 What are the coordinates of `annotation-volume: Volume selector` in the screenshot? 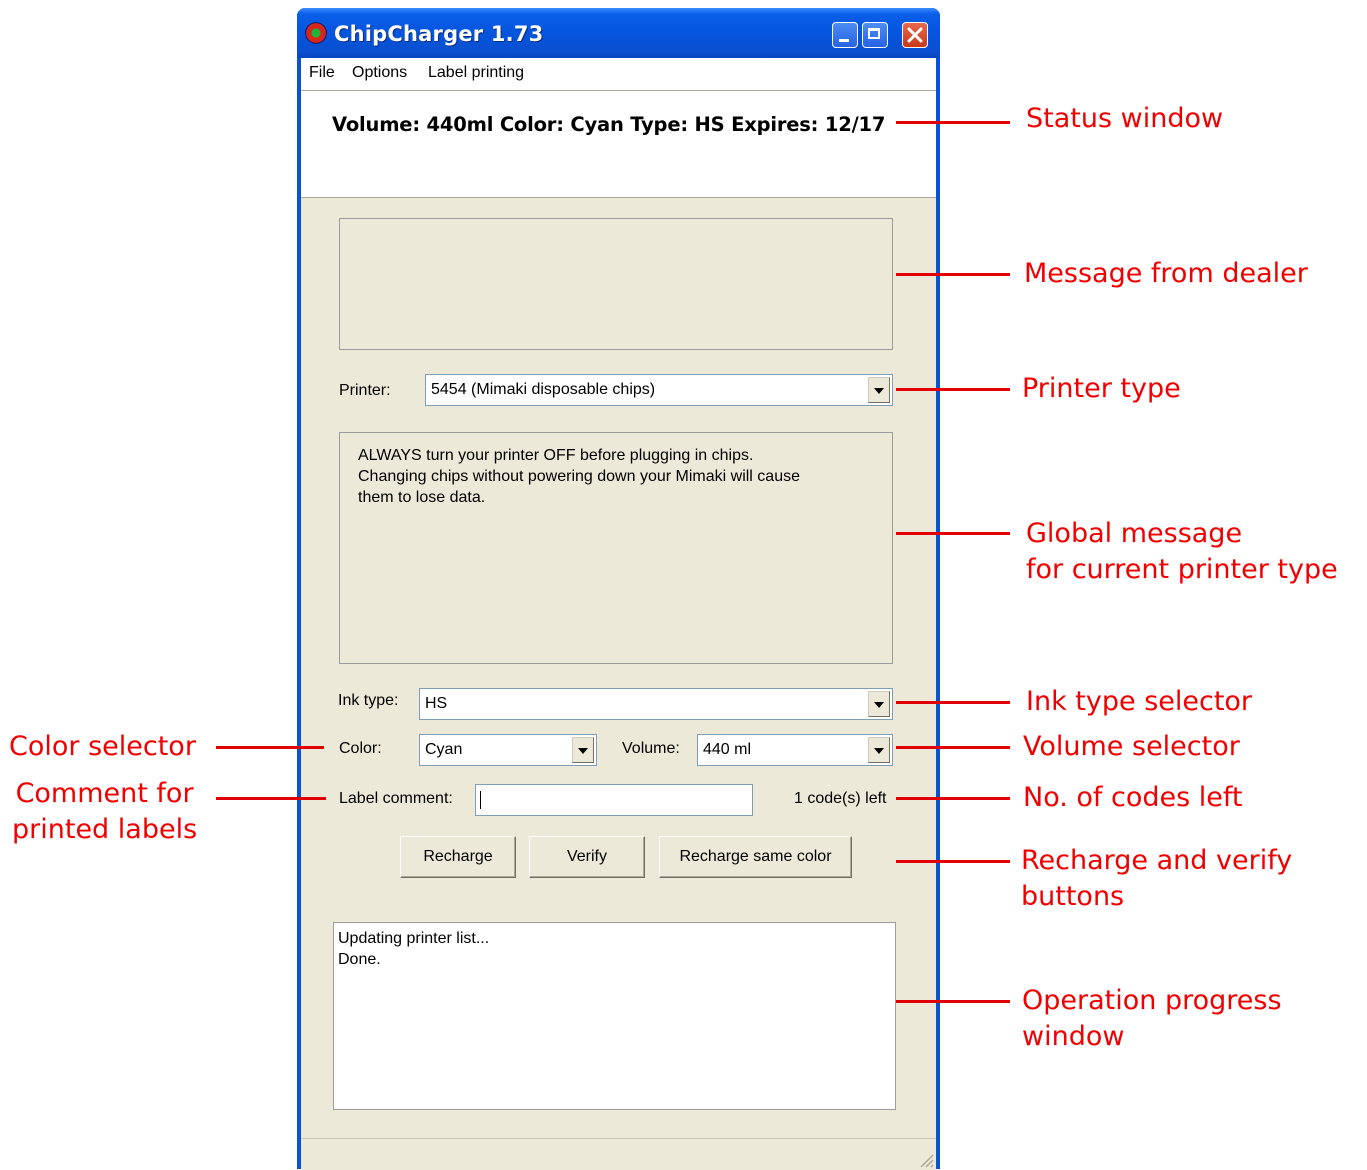 It's located at (1131, 746).